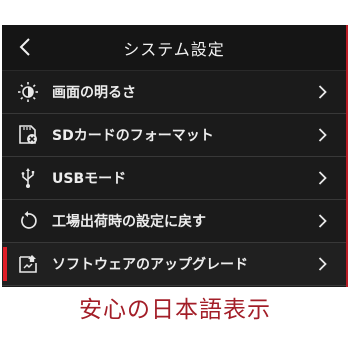 Image resolution: width=350 pixels, height=350 pixels. Describe the element at coordinates (129, 222) in the screenshot. I see `menu-item-label: 工場出荷時の設定に戻す` at that location.